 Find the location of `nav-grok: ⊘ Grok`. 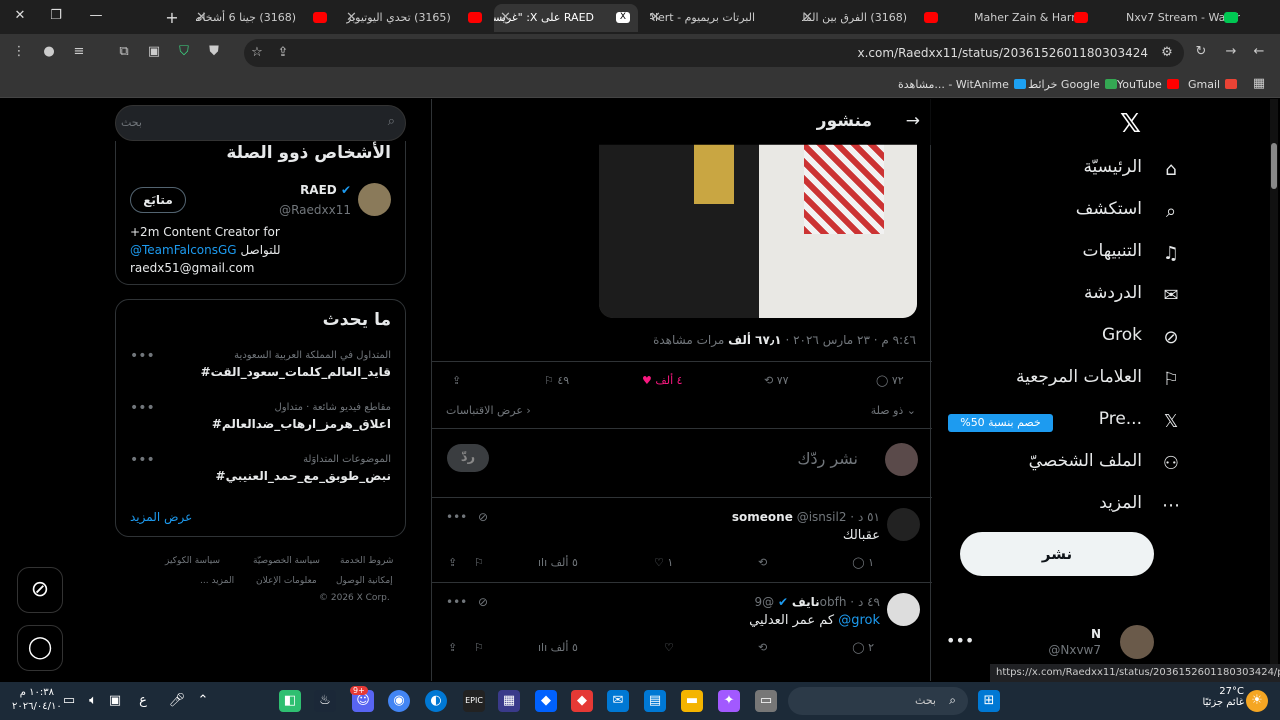

nav-grok: ⊘ Grok is located at coordinates (1140, 341).